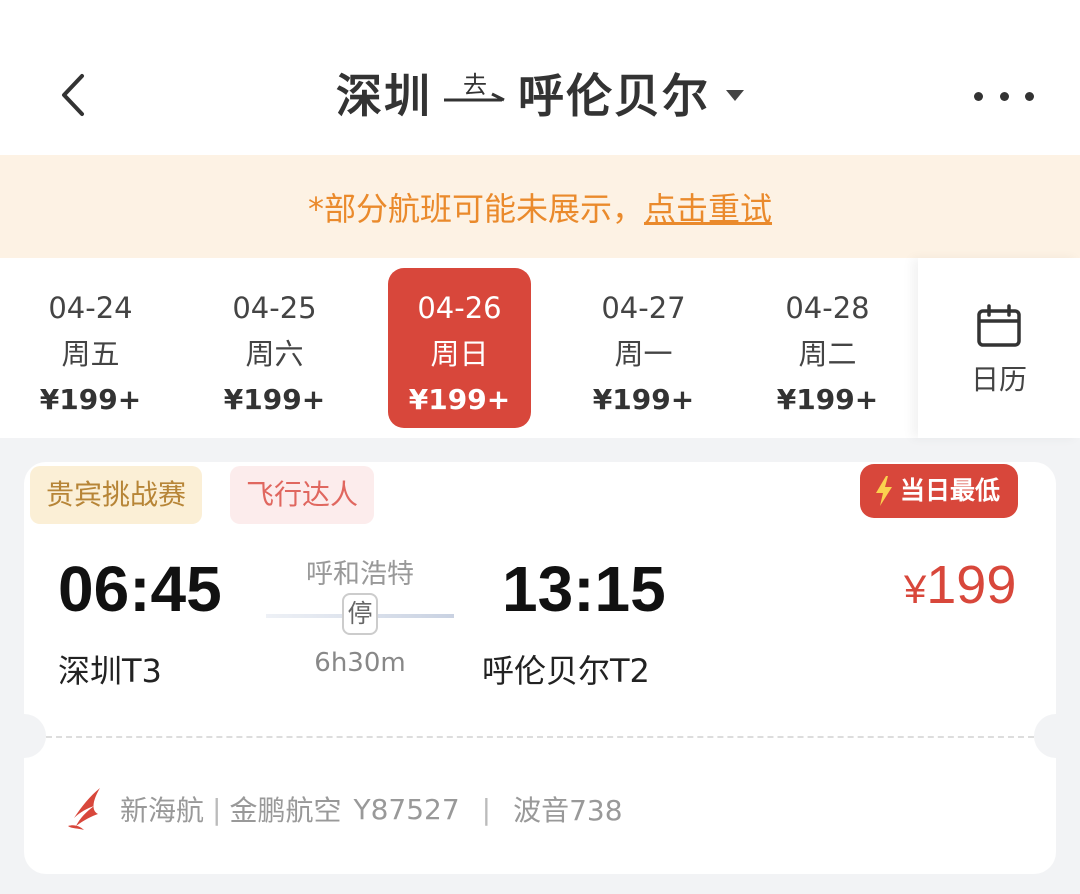 The width and height of the screenshot is (1080, 894). I want to click on lowest-price-badge: 当日最低, so click(939, 491).